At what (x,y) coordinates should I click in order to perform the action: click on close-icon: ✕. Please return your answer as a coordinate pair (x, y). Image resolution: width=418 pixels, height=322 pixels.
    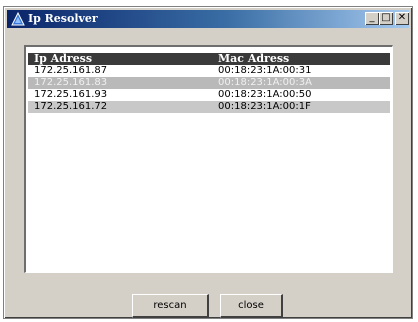
    Looking at the image, I should click on (402, 17).